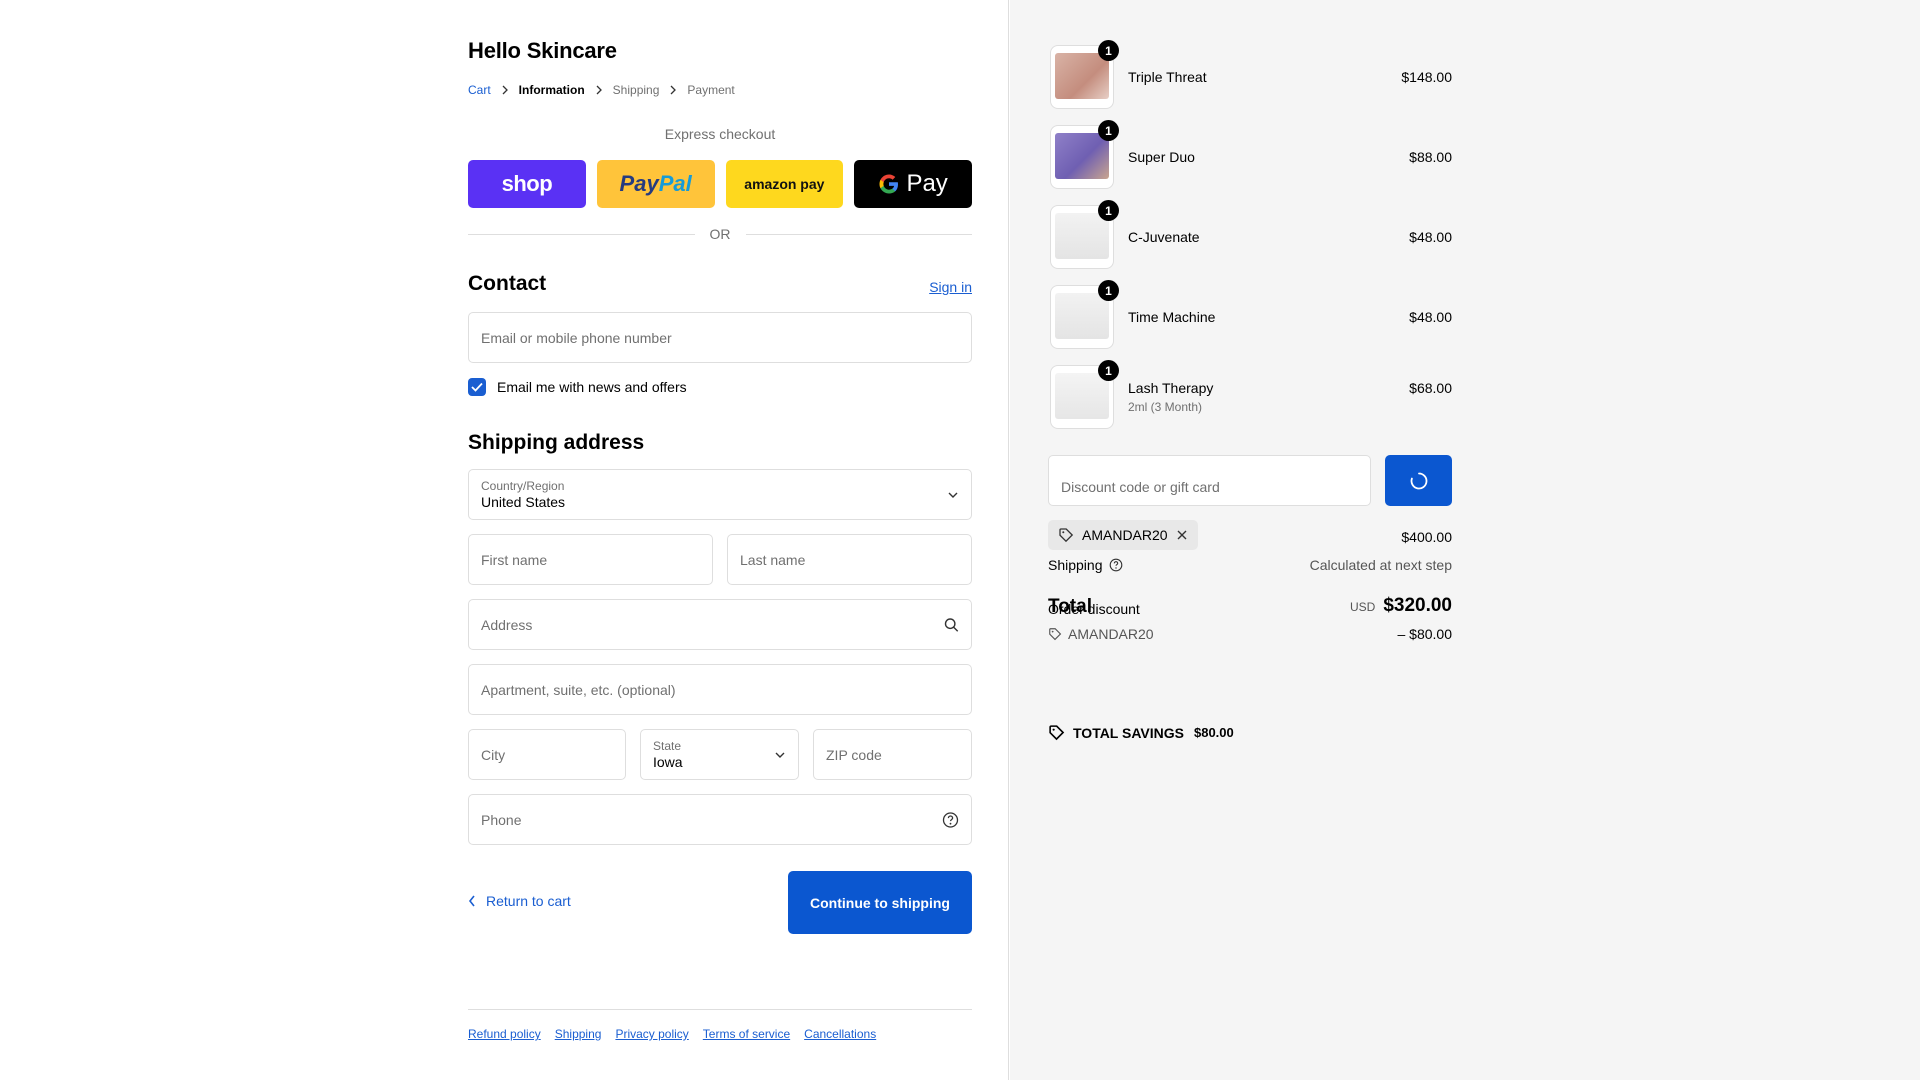 This screenshot has width=1920, height=1080. Describe the element at coordinates (523, 501) in the screenshot. I see `country-value: United States` at that location.